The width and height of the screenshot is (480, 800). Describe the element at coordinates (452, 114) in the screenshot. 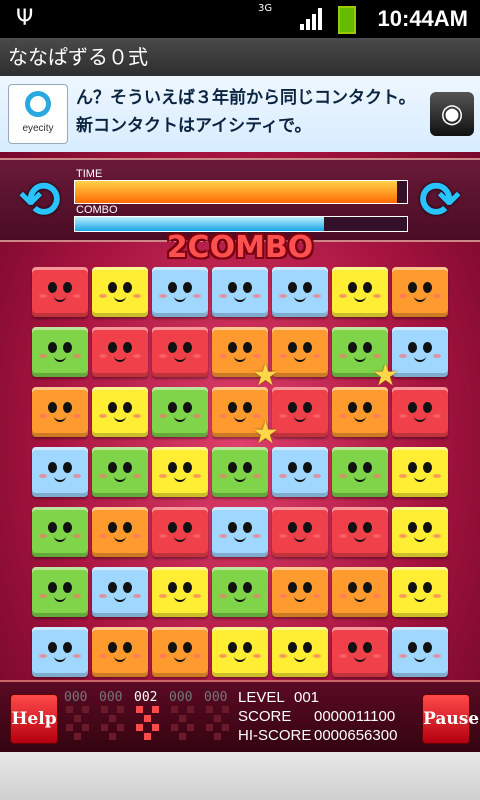

I see `globe-icon: ◉` at that location.